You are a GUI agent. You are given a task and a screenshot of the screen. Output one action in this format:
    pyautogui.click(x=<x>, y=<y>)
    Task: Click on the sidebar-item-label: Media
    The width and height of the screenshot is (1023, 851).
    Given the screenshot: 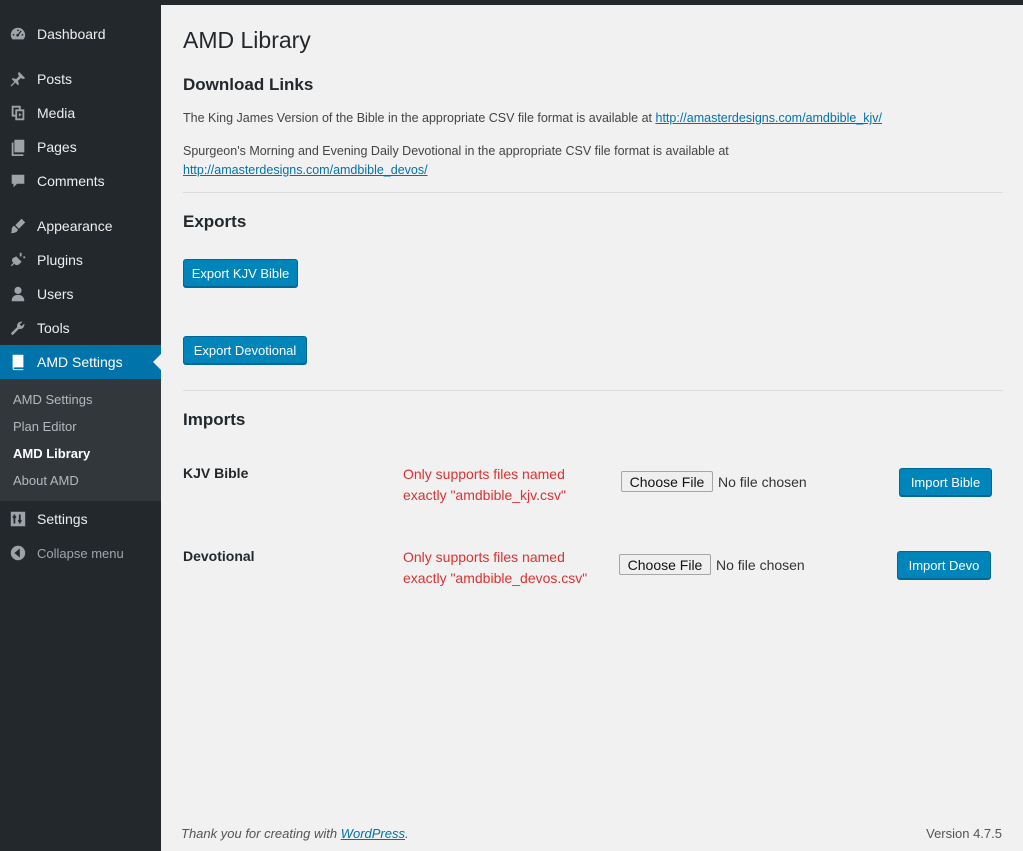 What is the action you would take?
    pyautogui.click(x=56, y=113)
    